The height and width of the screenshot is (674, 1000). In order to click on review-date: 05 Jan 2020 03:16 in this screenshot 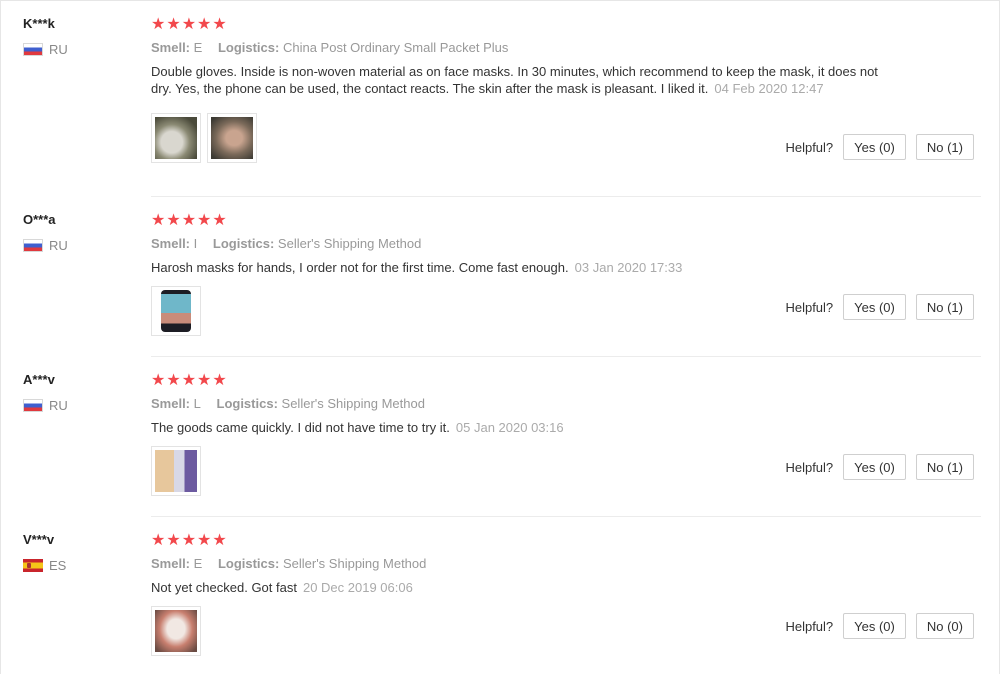, I will do `click(509, 427)`.